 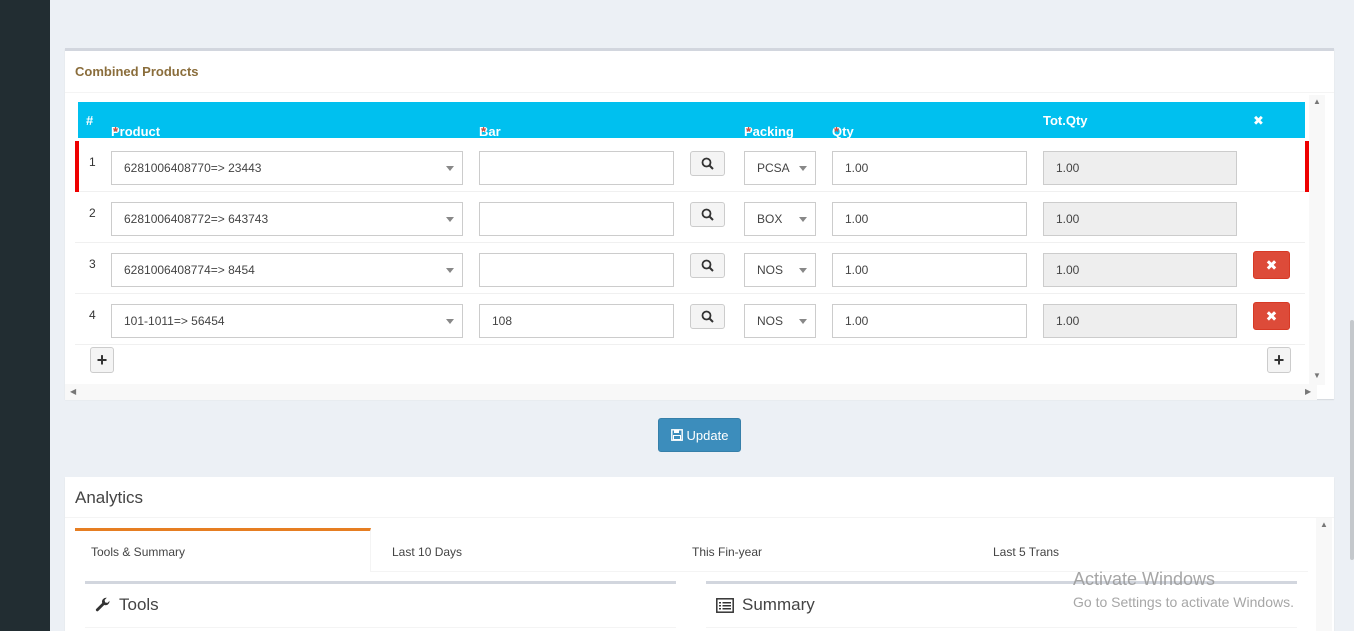 What do you see at coordinates (90, 120) in the screenshot?
I see `col-num: #` at bounding box center [90, 120].